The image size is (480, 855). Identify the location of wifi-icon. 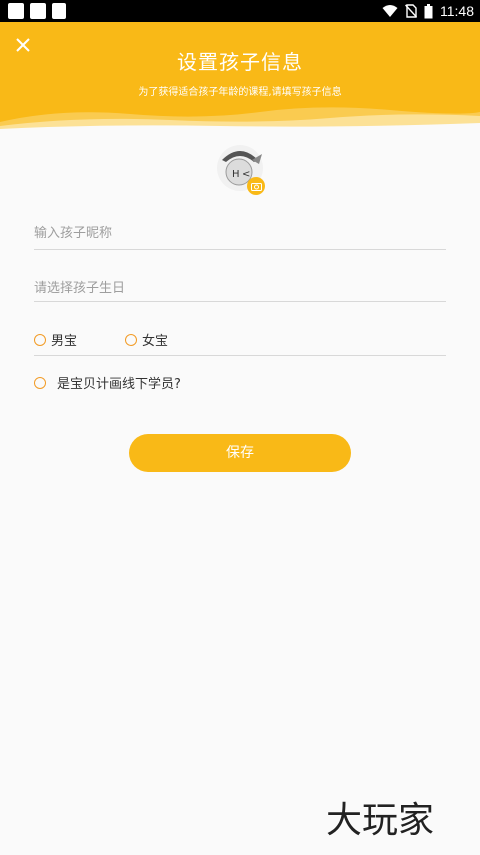
(390, 11).